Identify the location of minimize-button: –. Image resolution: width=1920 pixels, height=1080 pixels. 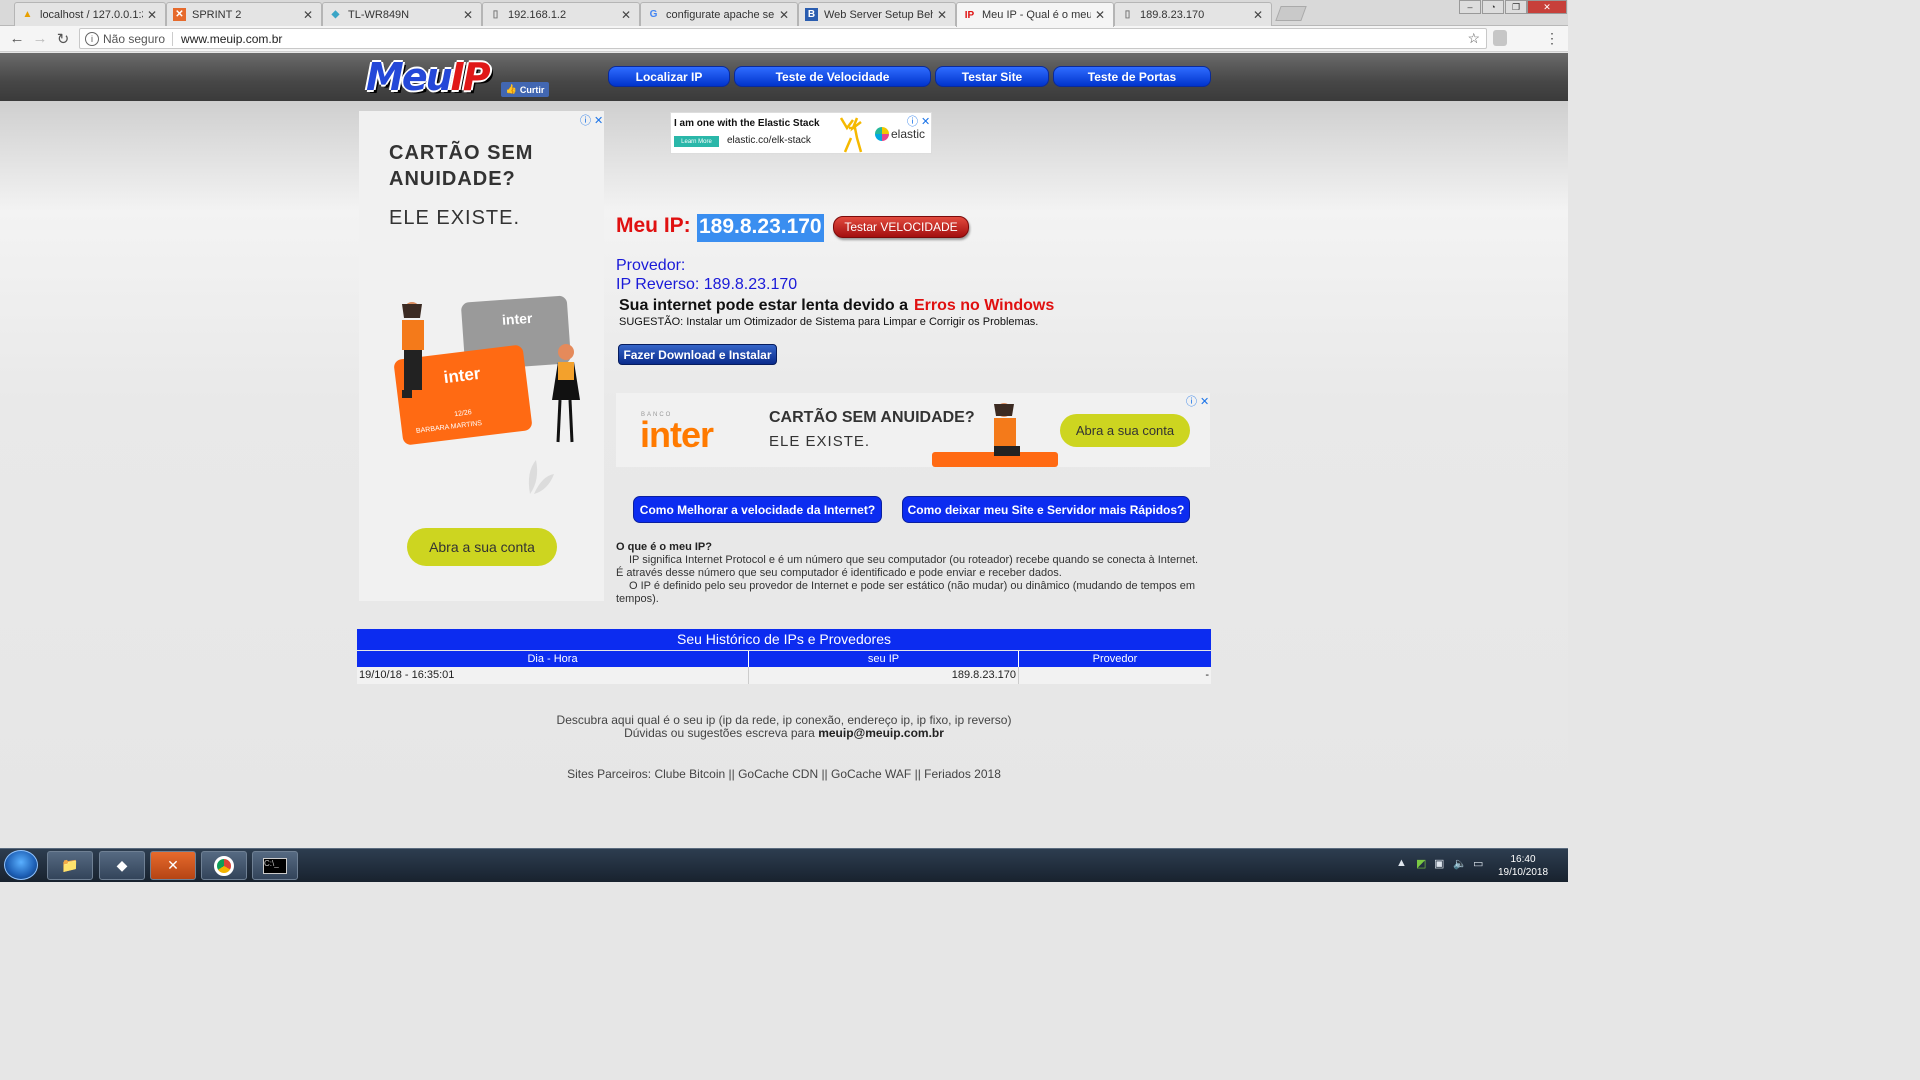
(1470, 7).